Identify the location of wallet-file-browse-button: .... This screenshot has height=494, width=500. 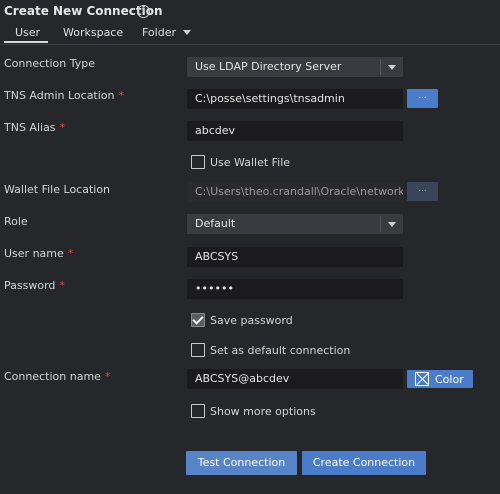
(422, 191).